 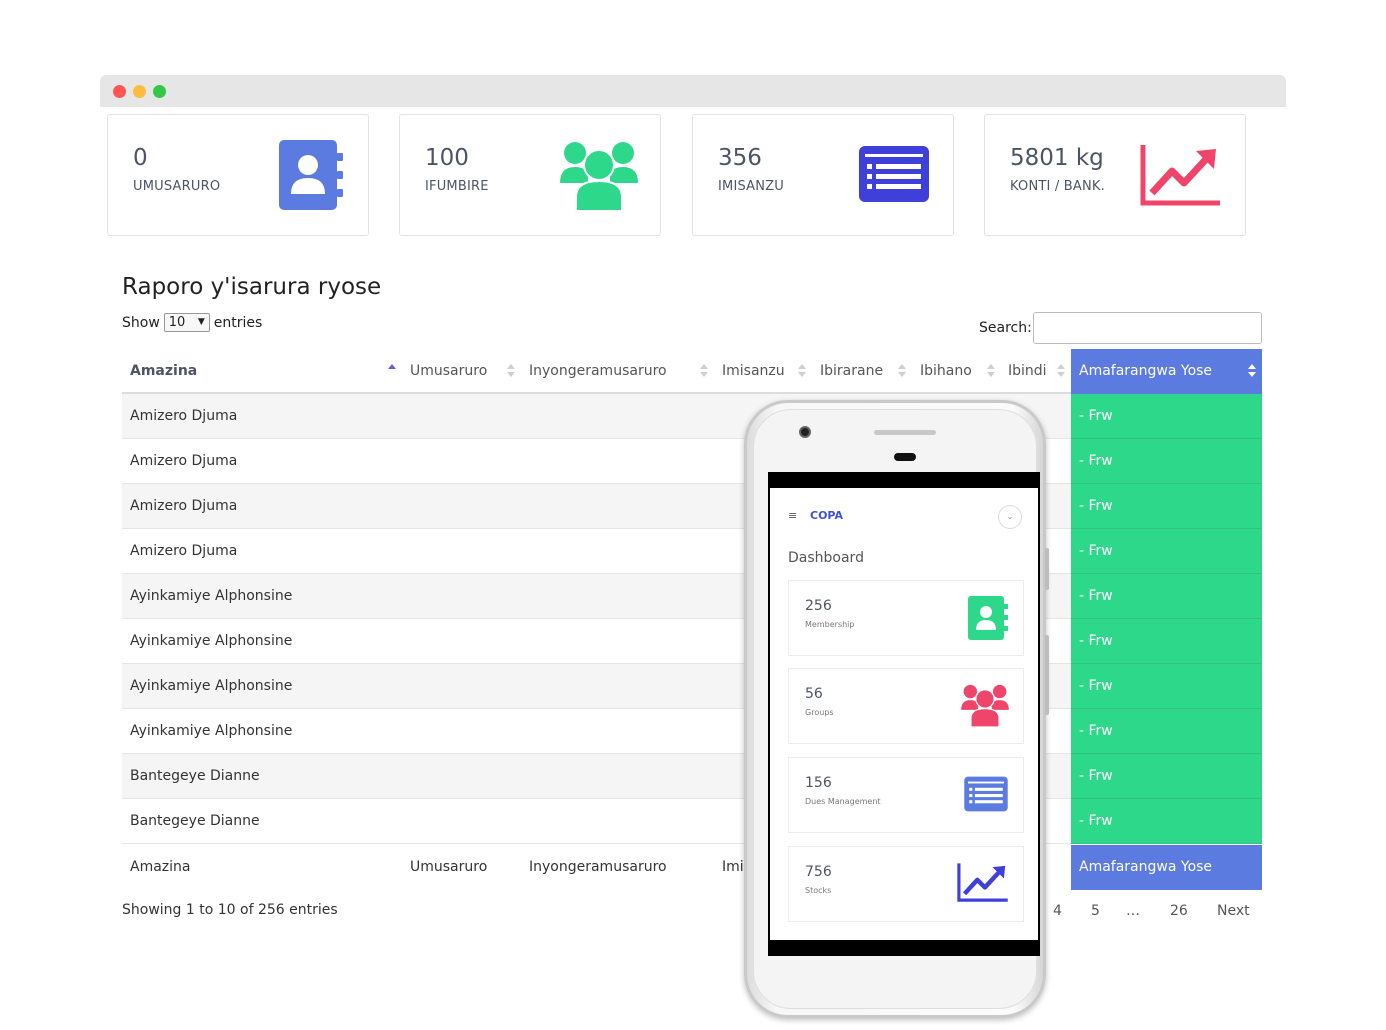 What do you see at coordinates (843, 801) in the screenshot?
I see `card-label: Dues Management` at bounding box center [843, 801].